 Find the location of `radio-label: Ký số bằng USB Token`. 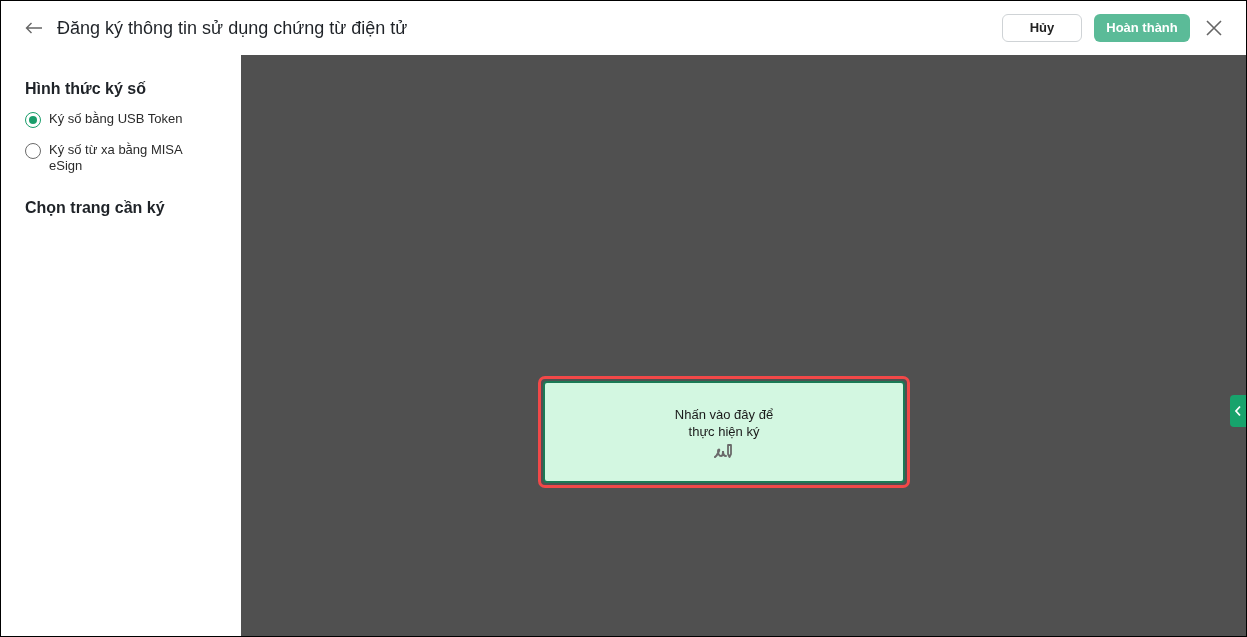

radio-label: Ký số bằng USB Token is located at coordinates (116, 119).